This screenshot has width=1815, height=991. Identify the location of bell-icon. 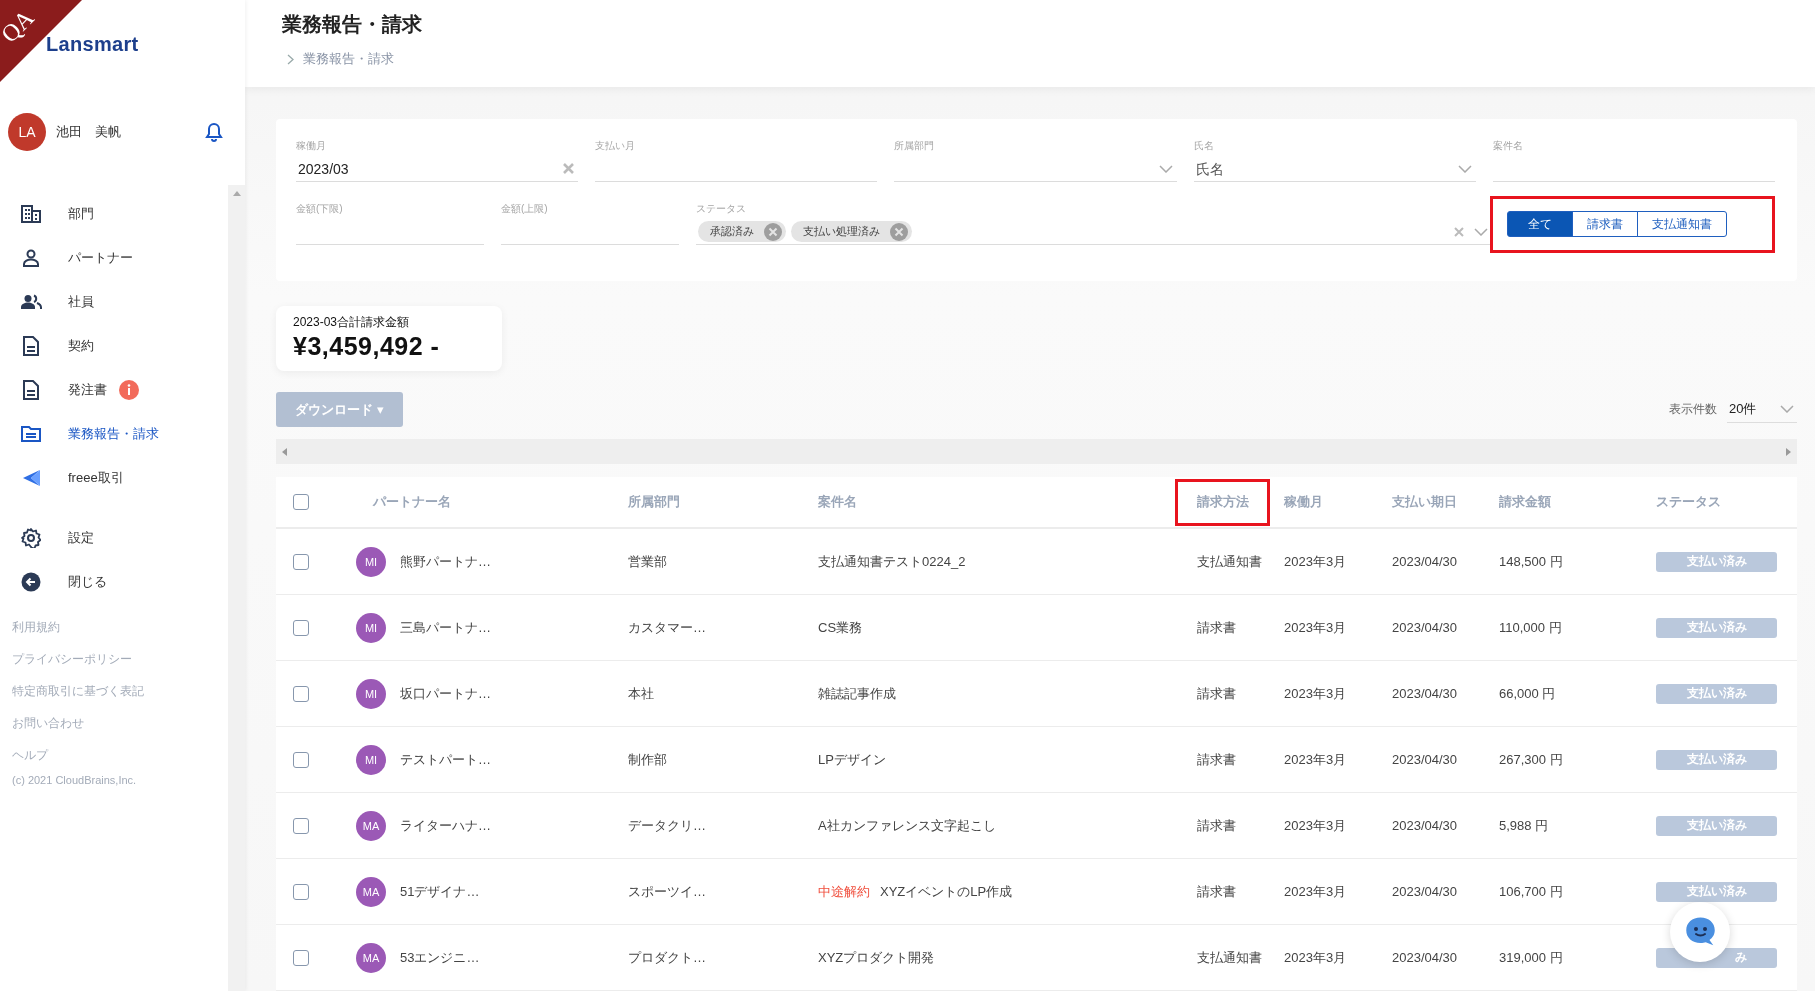
(214, 132).